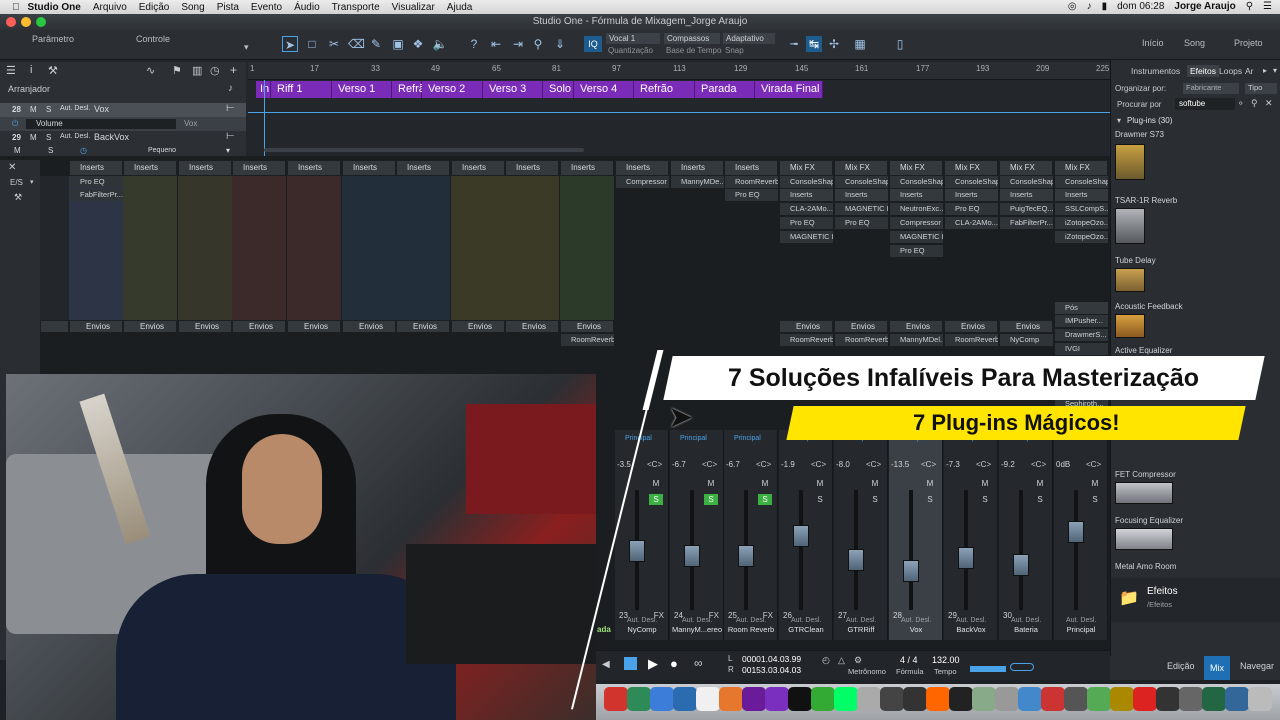 The height and width of the screenshot is (720, 1280). I want to click on arranger-section-solo: Solo, so click(558, 89).